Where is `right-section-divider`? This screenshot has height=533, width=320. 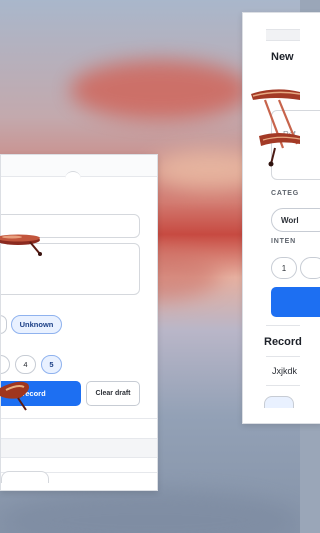 right-section-divider is located at coordinates (283, 325).